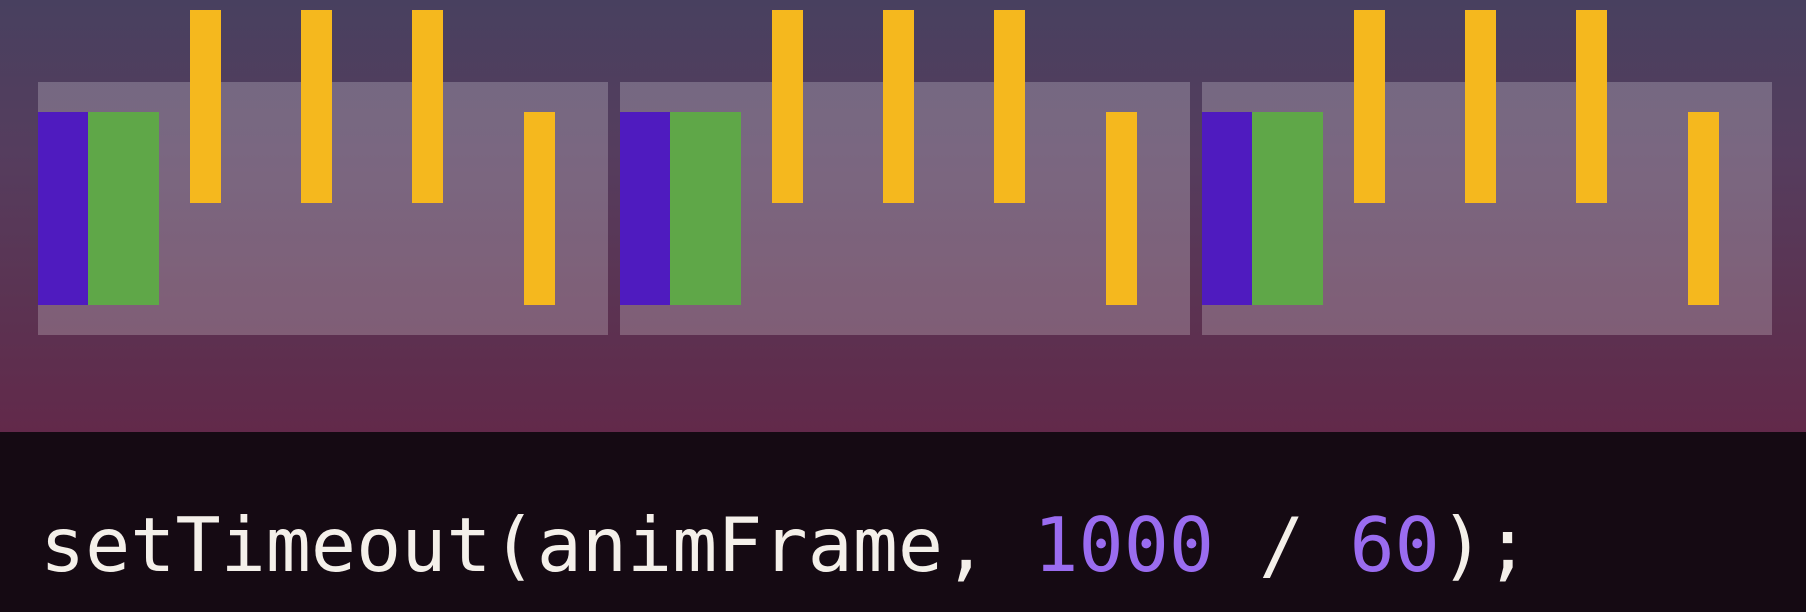 The height and width of the screenshot is (612, 1806). Describe the element at coordinates (1485, 545) in the screenshot. I see `code-suffix: );` at that location.